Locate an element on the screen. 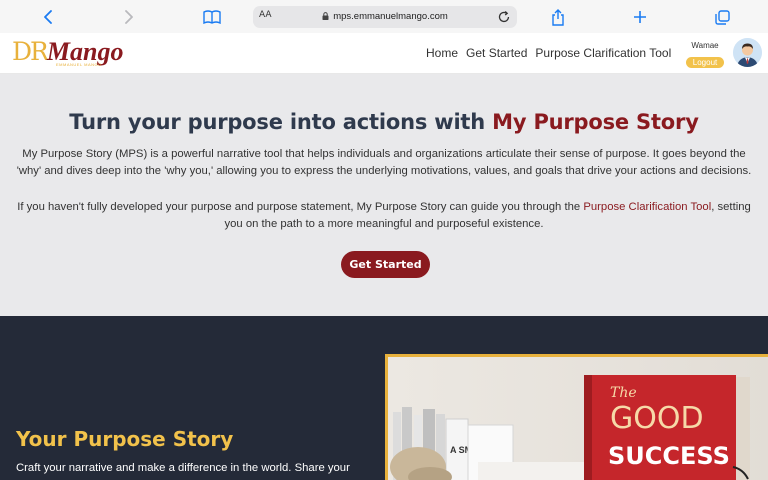 This screenshot has height=480, width=768. hero-title-accent: My Purpose Story is located at coordinates (595, 122).